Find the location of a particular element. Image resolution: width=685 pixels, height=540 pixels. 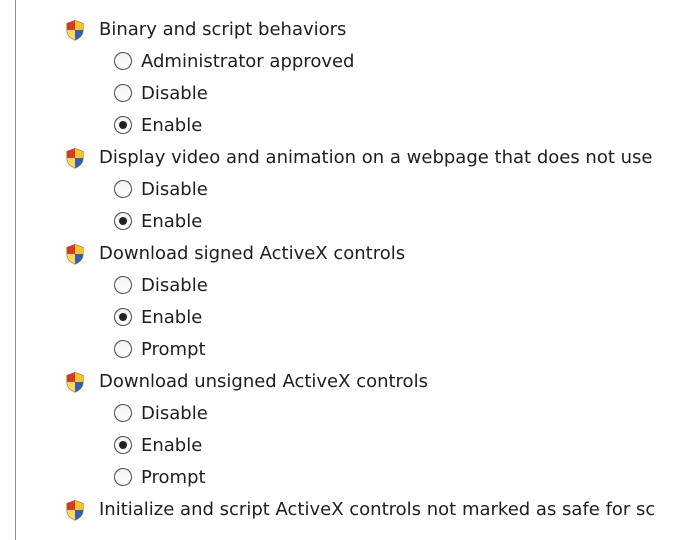

radio-option-label: Administrator approved is located at coordinates (247, 62).